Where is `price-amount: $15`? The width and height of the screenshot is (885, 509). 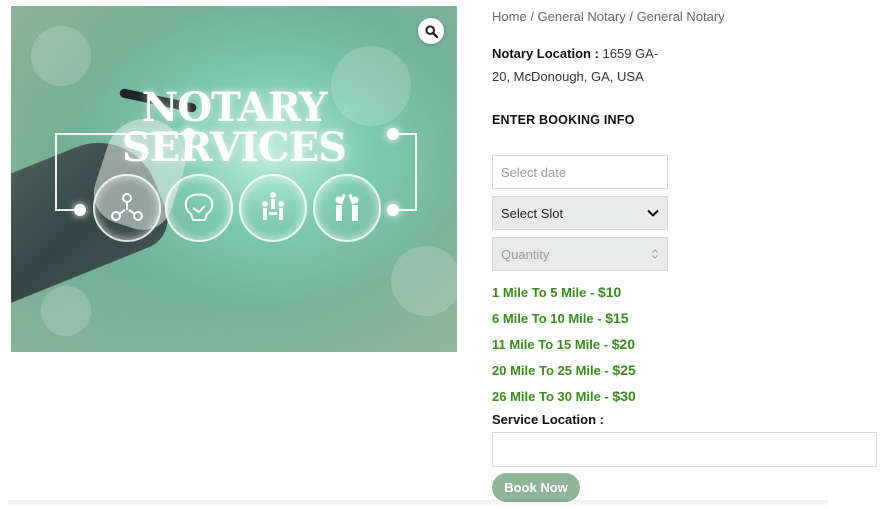 price-amount: $15 is located at coordinates (617, 318).